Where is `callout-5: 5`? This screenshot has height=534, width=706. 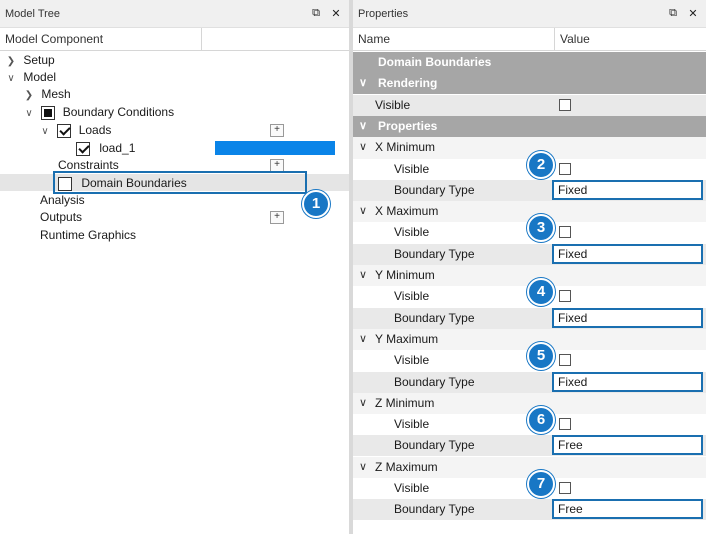
callout-5: 5 is located at coordinates (541, 356).